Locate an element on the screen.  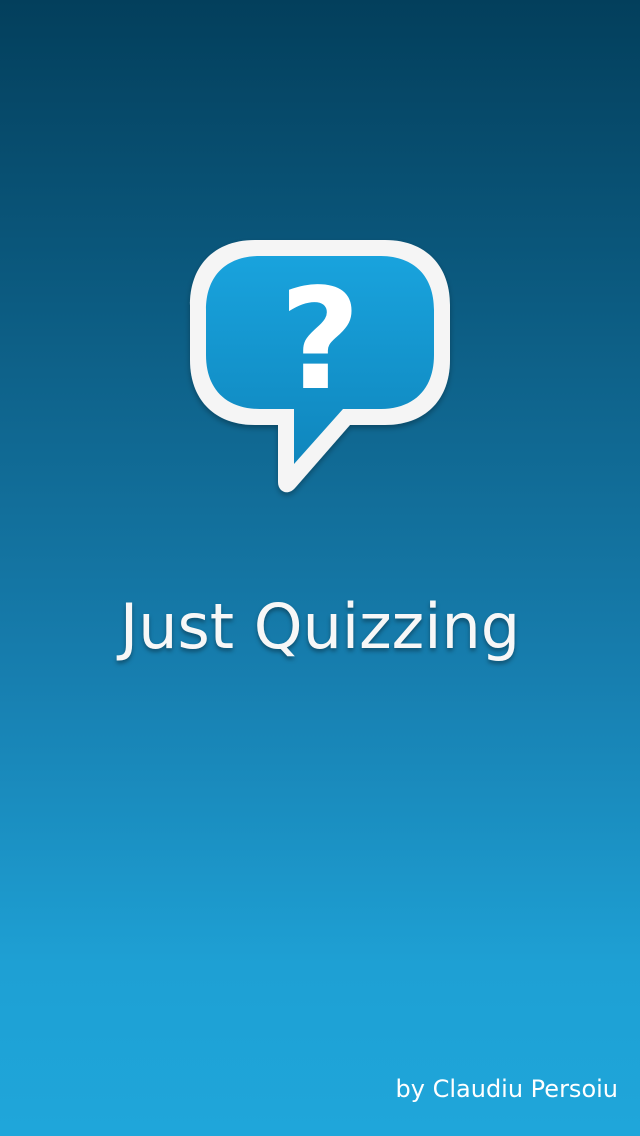
app-title: Just Quizzing is located at coordinates (320, 626).